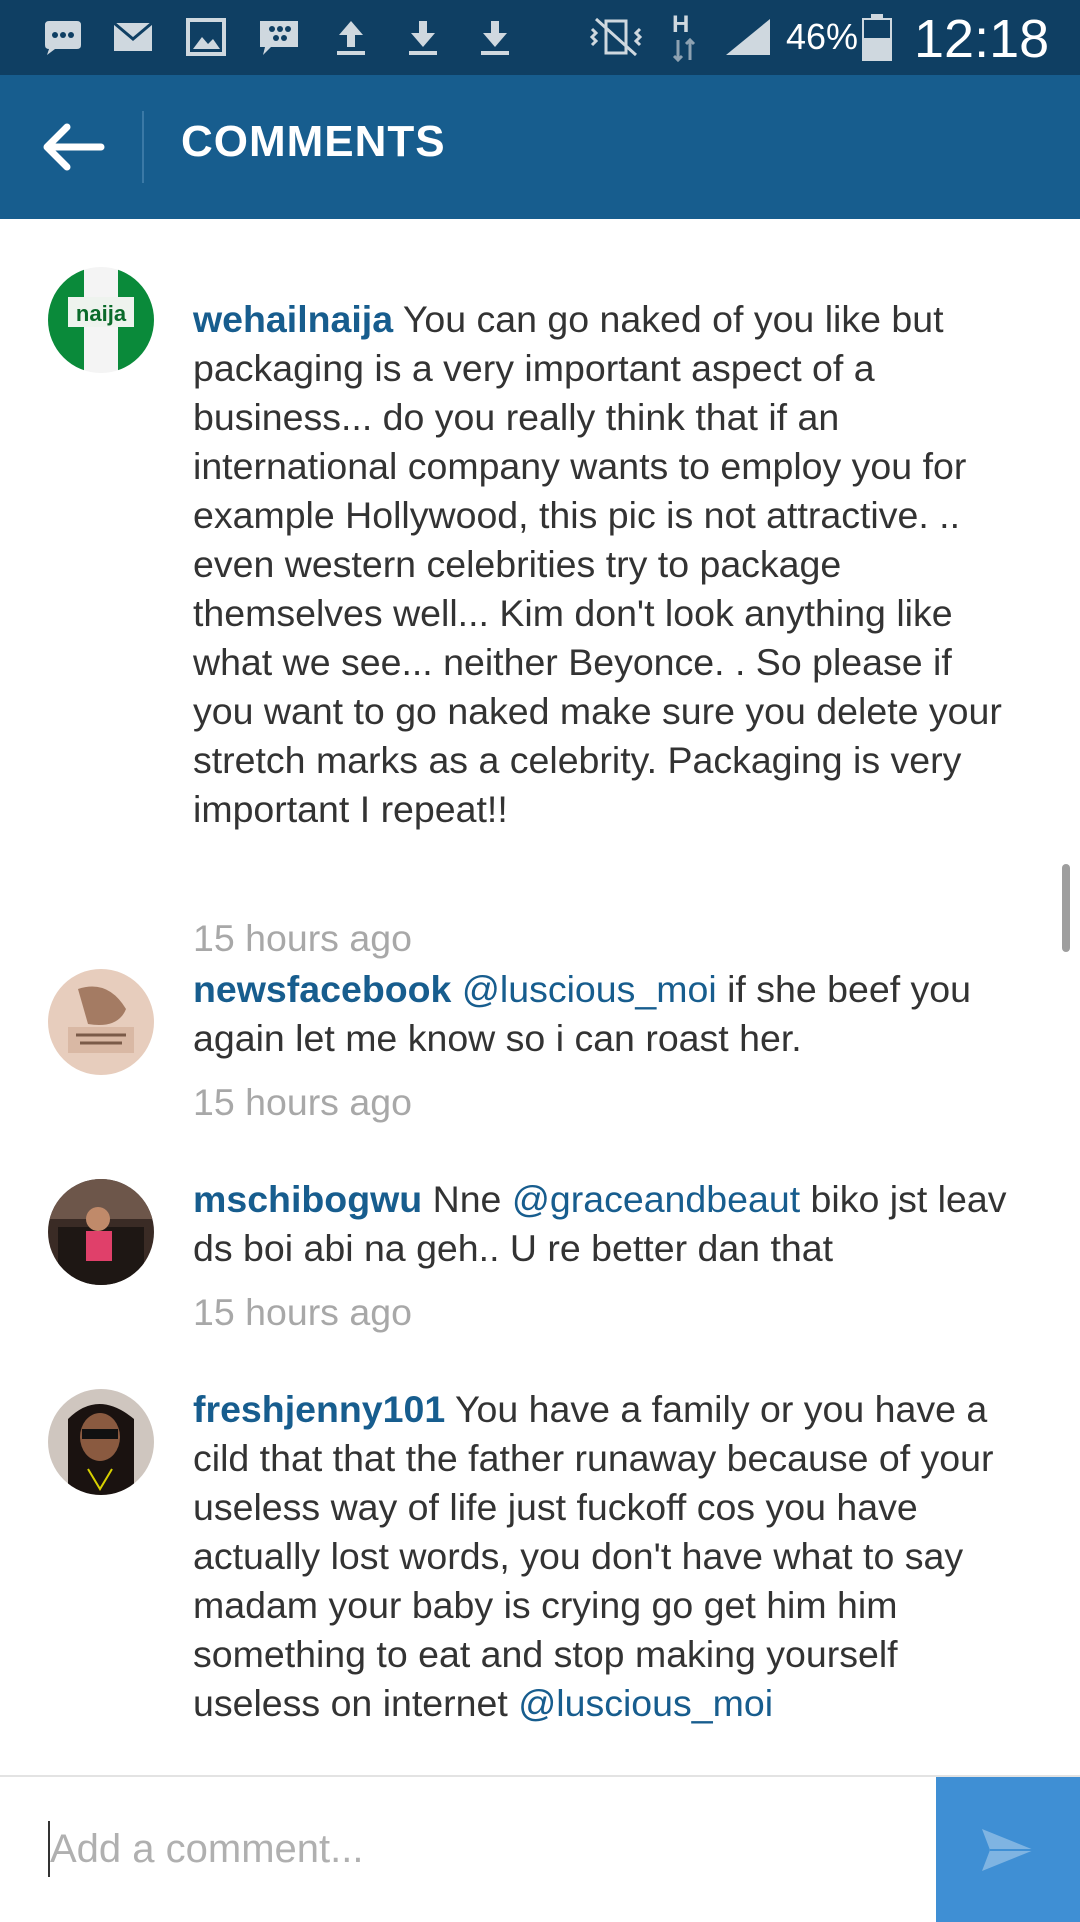 This screenshot has width=1080, height=1922. What do you see at coordinates (467, 1199) in the screenshot?
I see `comment-body-pre: Nne` at bounding box center [467, 1199].